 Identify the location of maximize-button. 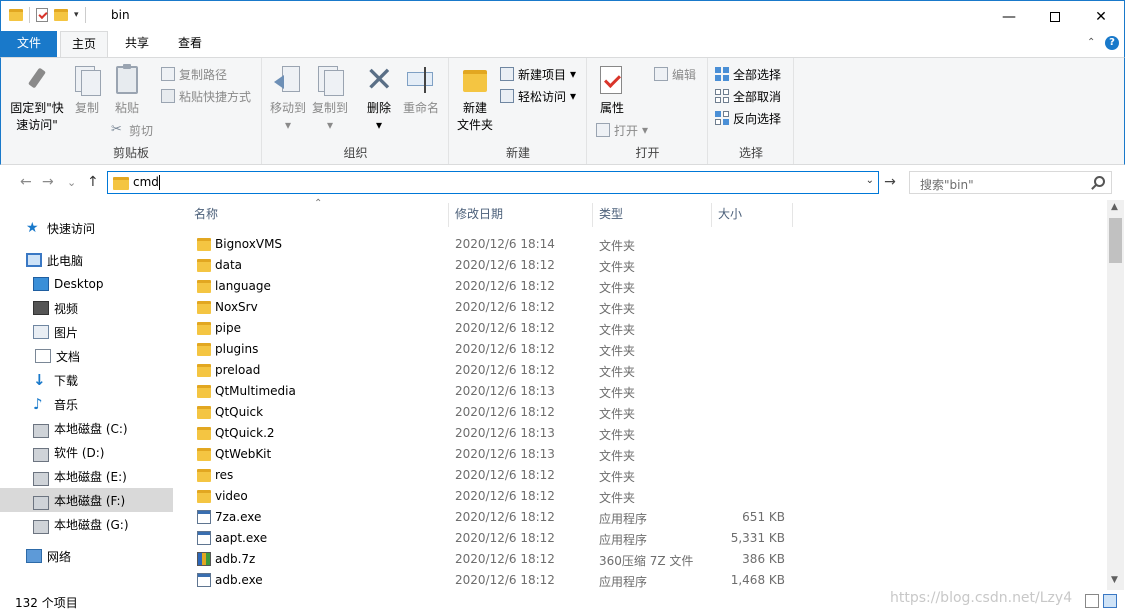
(1055, 16).